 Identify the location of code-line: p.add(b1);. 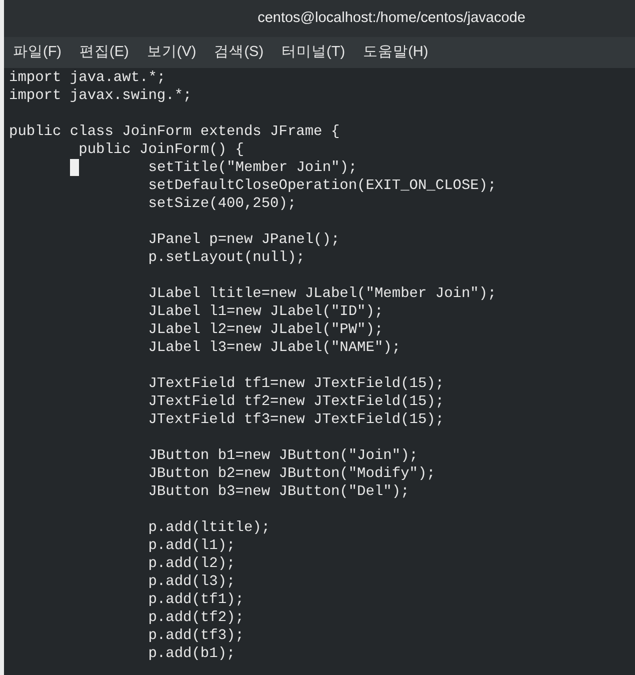
(191, 654).